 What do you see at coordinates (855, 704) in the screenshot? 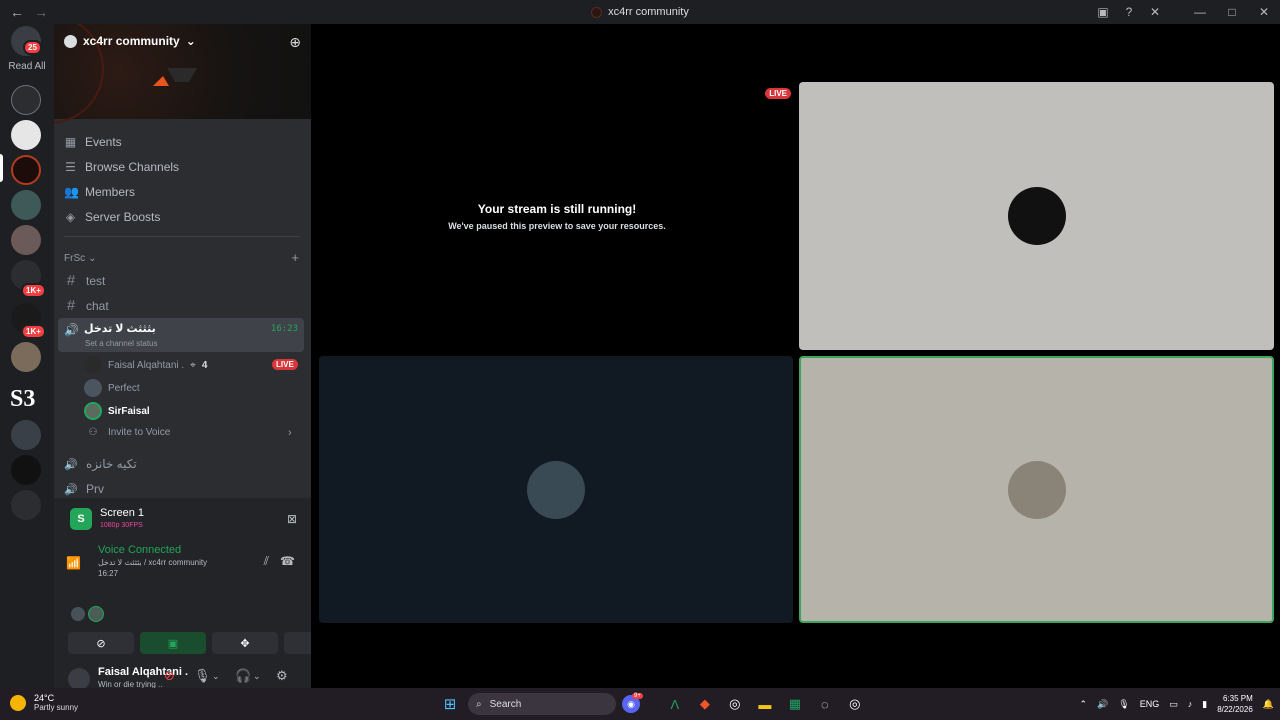
I see `steam-icon-2: ◎` at bounding box center [855, 704].